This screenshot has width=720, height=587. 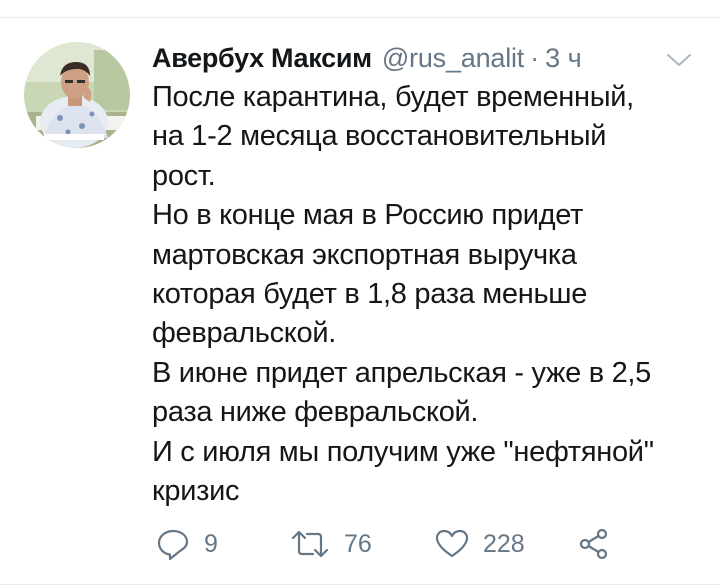 What do you see at coordinates (370, 294) in the screenshot?
I see `tweet-text-line: которая будет в 1,8 раза меньше` at bounding box center [370, 294].